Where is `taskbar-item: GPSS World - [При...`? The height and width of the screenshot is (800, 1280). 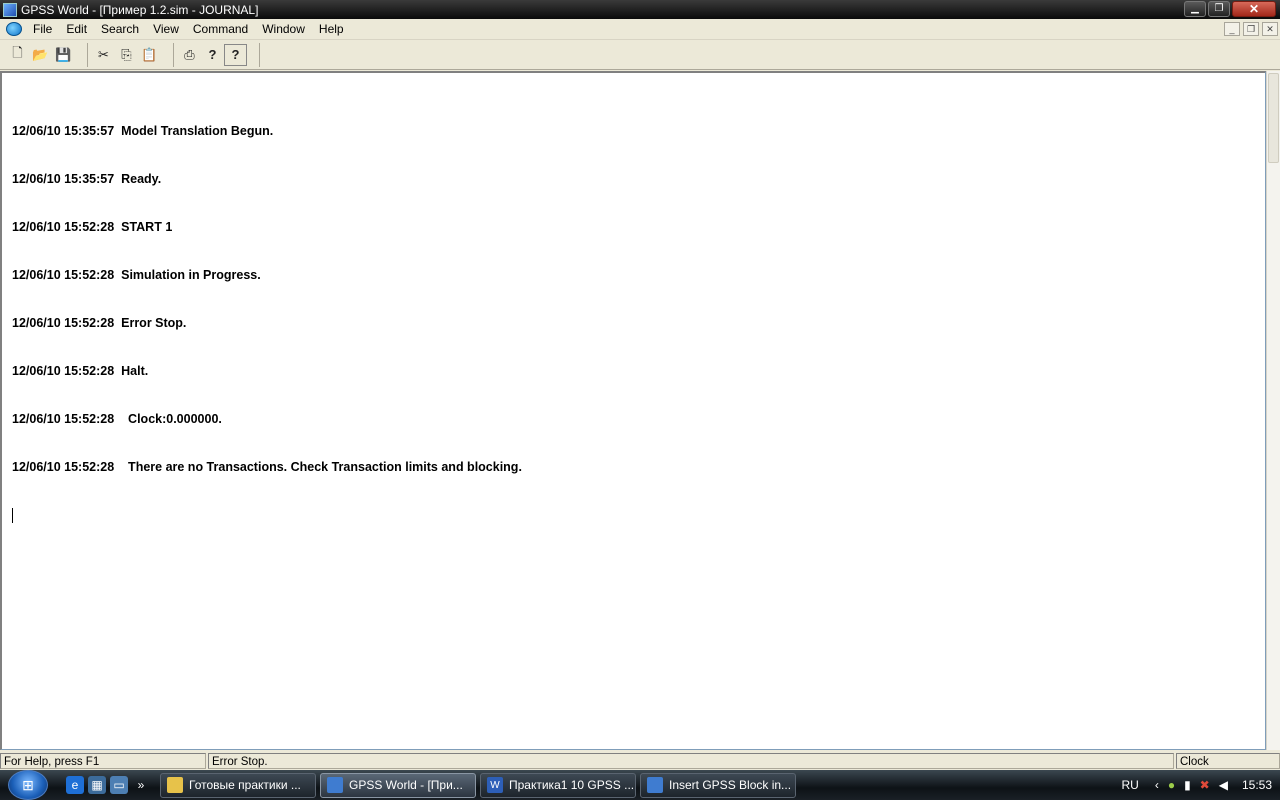 taskbar-item: GPSS World - [При... is located at coordinates (398, 785).